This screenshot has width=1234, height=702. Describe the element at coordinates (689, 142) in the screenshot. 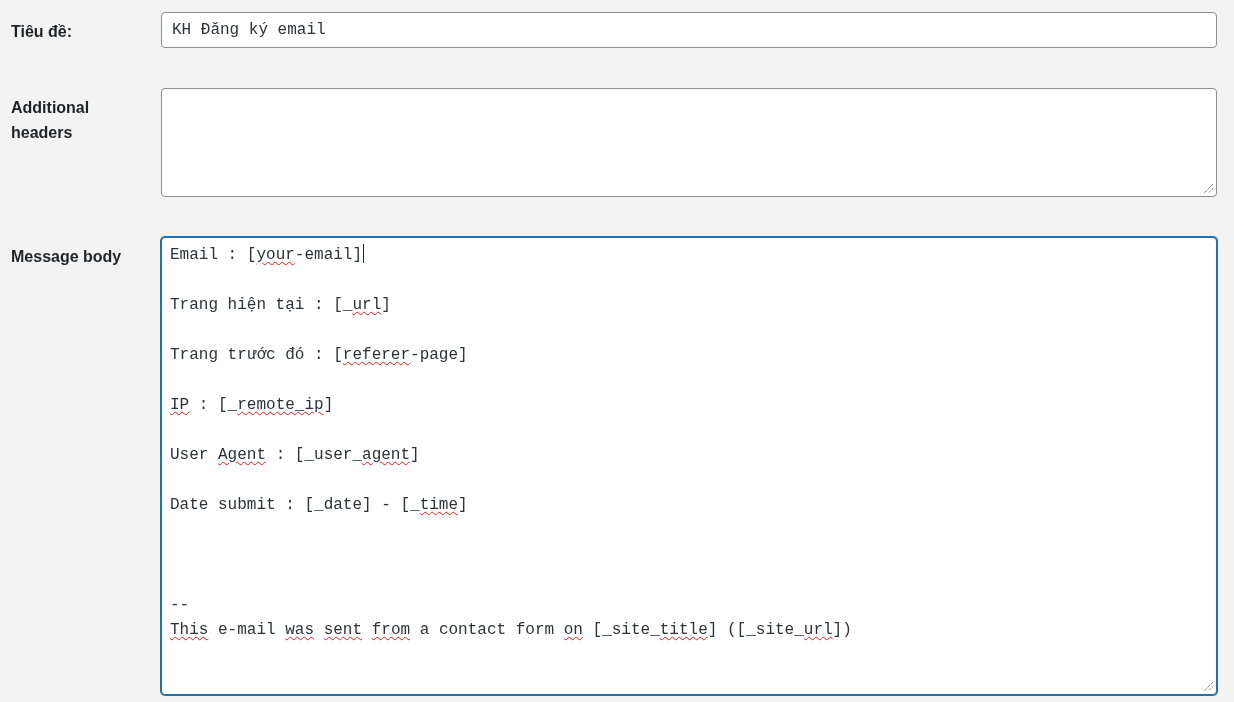

I see `textarea-field` at that location.